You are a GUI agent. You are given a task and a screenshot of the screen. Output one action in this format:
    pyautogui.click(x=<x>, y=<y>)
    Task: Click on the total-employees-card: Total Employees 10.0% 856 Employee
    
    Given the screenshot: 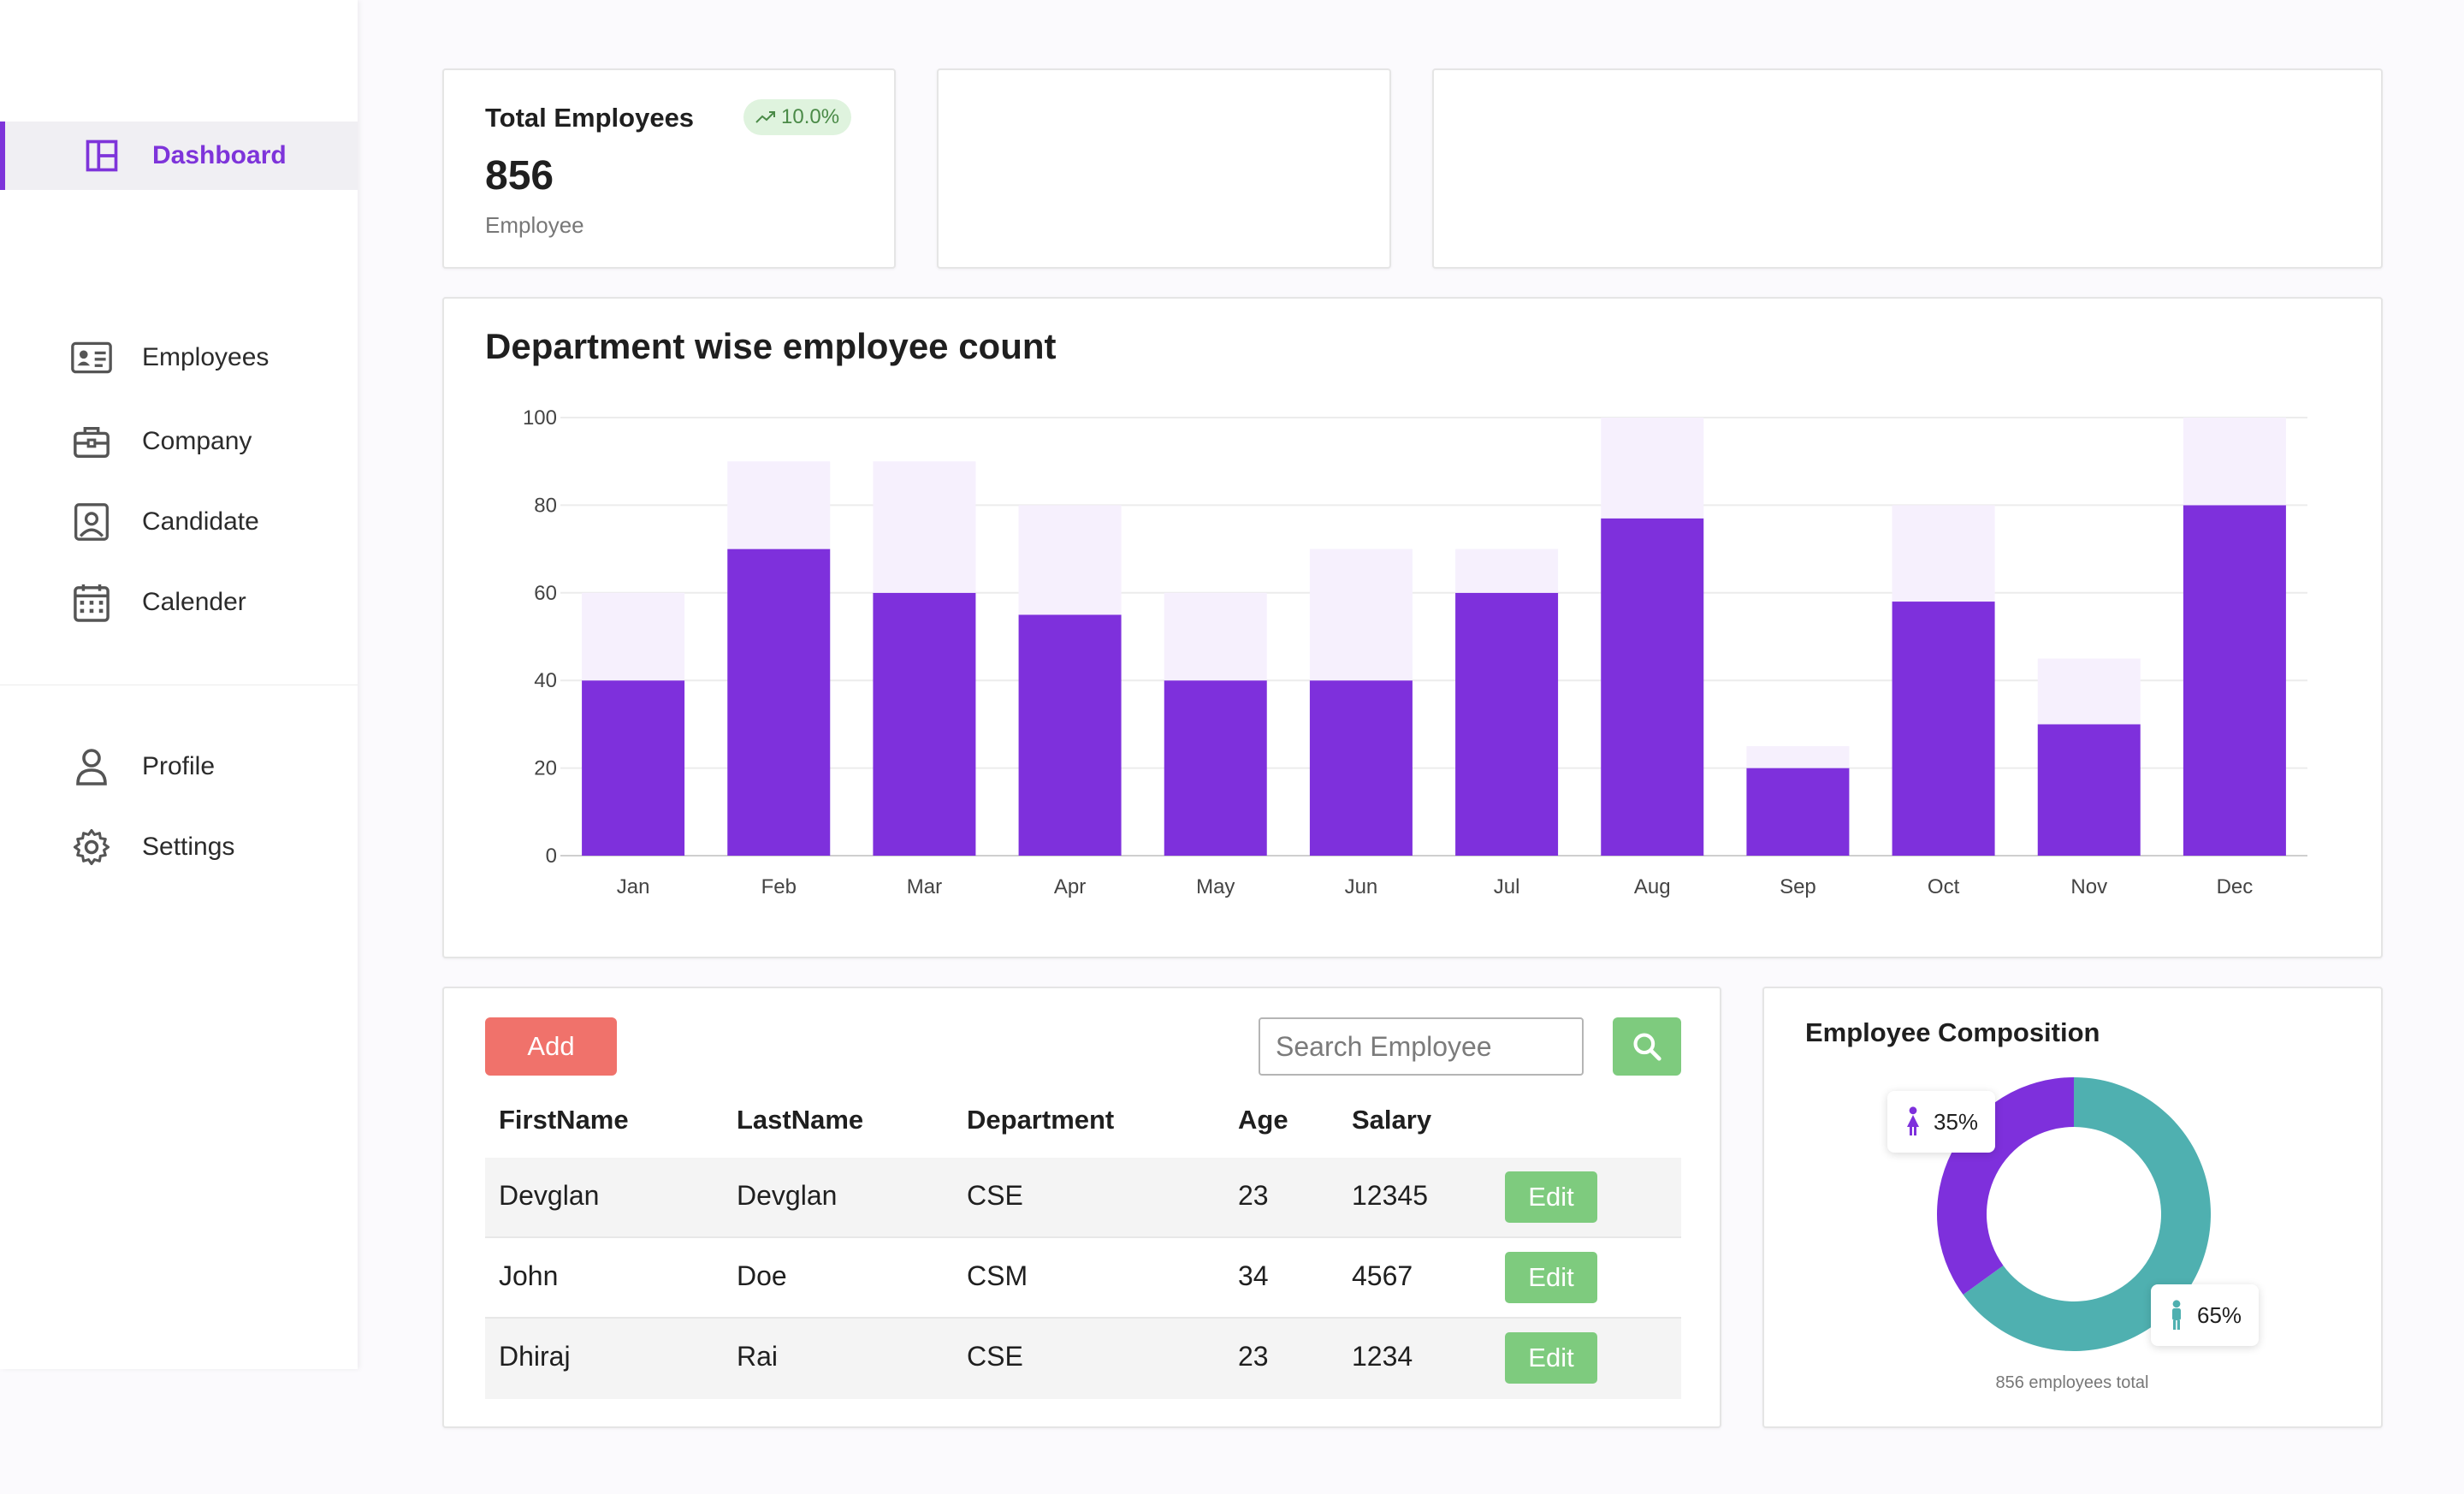 What is the action you would take?
    pyautogui.click(x=669, y=168)
    